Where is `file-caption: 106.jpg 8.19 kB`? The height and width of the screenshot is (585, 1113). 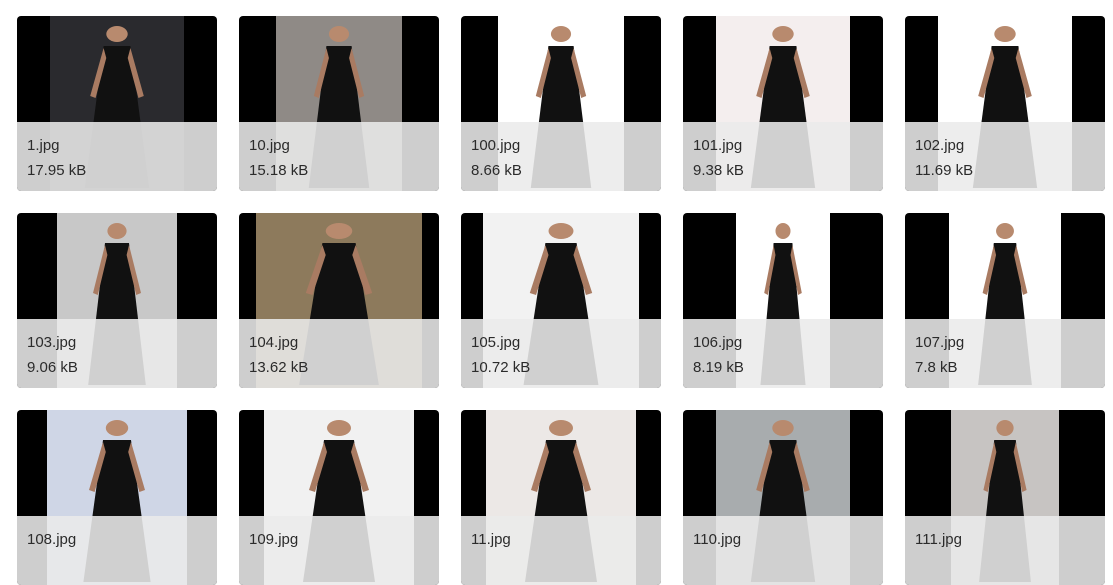
file-caption: 106.jpg 8.19 kB is located at coordinates (783, 353).